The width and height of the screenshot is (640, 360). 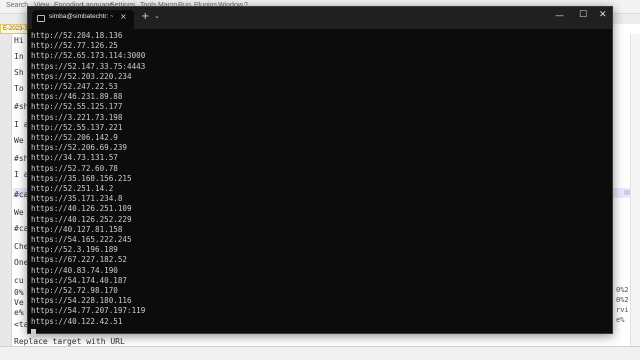 I want to click on terminal-output-line: http://52.204.18.136, so click(x=77, y=35).